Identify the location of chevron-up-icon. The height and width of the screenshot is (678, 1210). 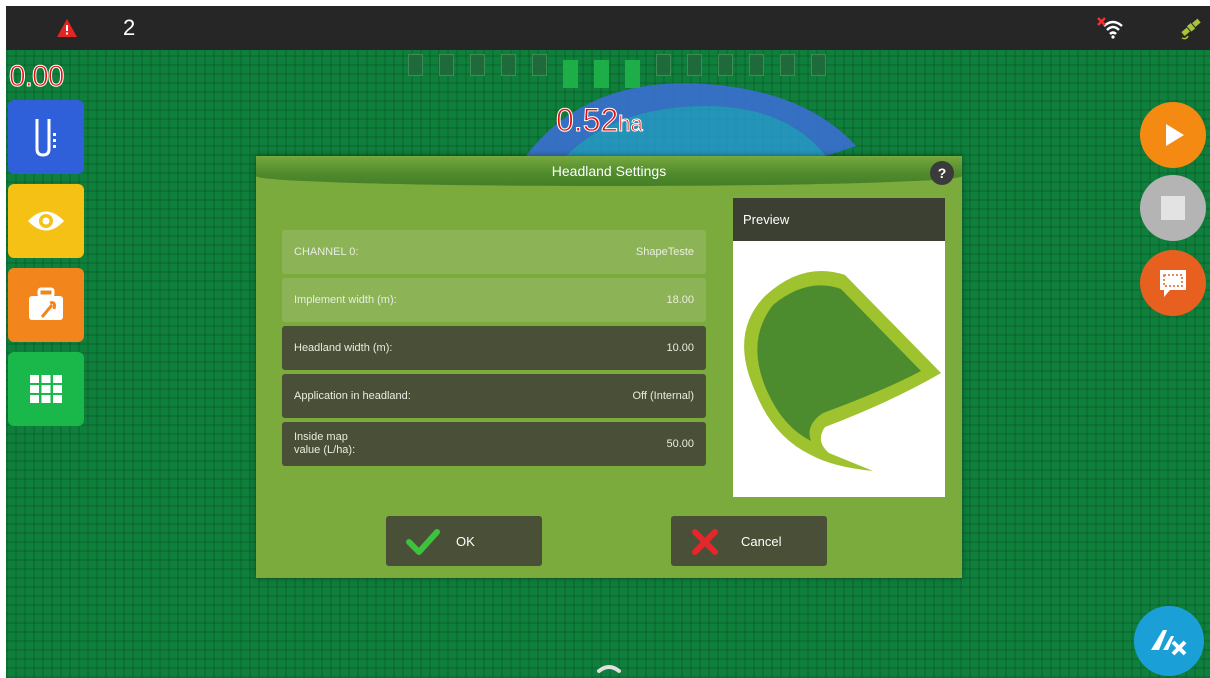
(609, 668).